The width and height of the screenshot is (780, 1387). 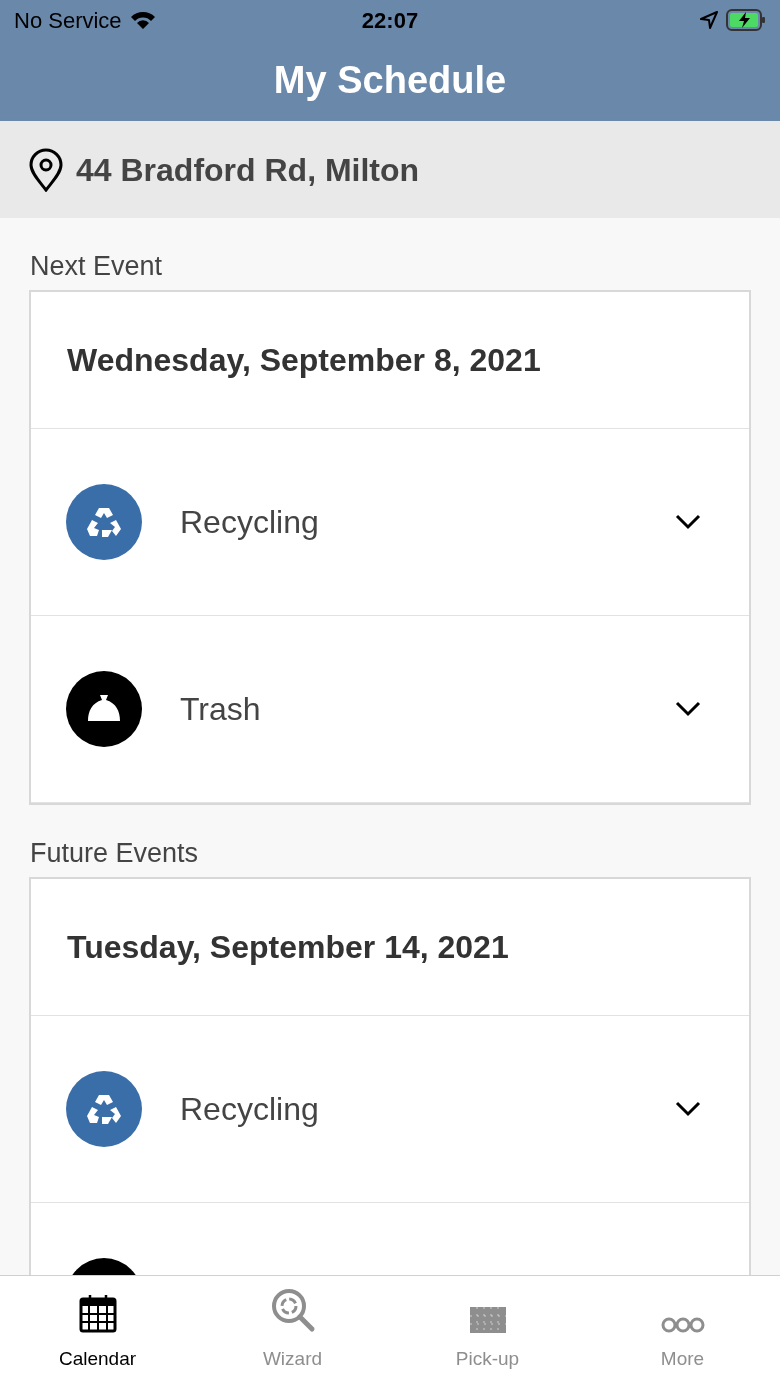 I want to click on event-date: Wednesday, September 8, 2021, so click(x=304, y=360).